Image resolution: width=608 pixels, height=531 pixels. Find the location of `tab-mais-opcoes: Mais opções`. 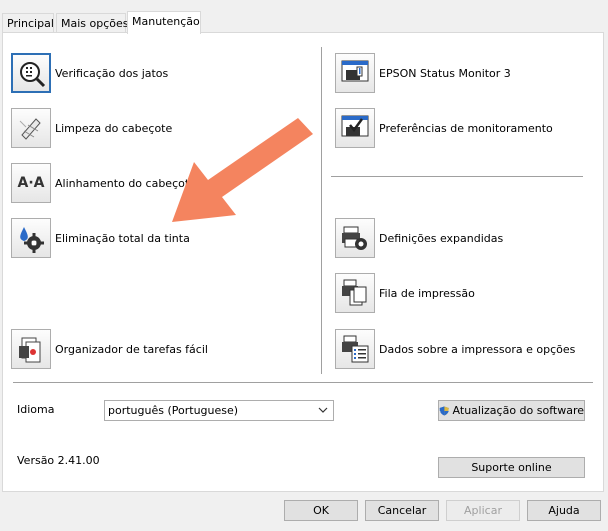

tab-mais-opcoes: Mais opções is located at coordinates (92, 23).